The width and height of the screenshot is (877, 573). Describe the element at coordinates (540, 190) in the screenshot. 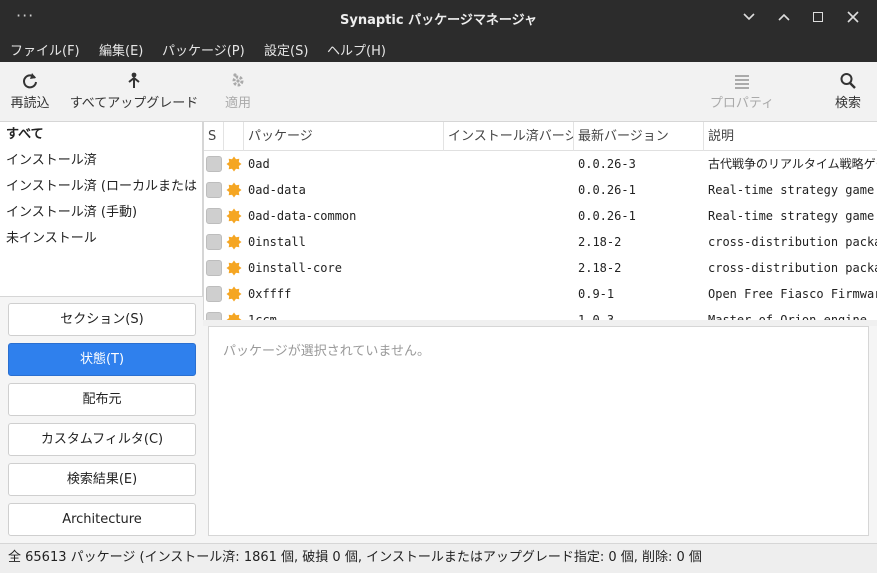

I see `table-row: 0ad-data 0.0.26-1 Real-time strategy game` at that location.